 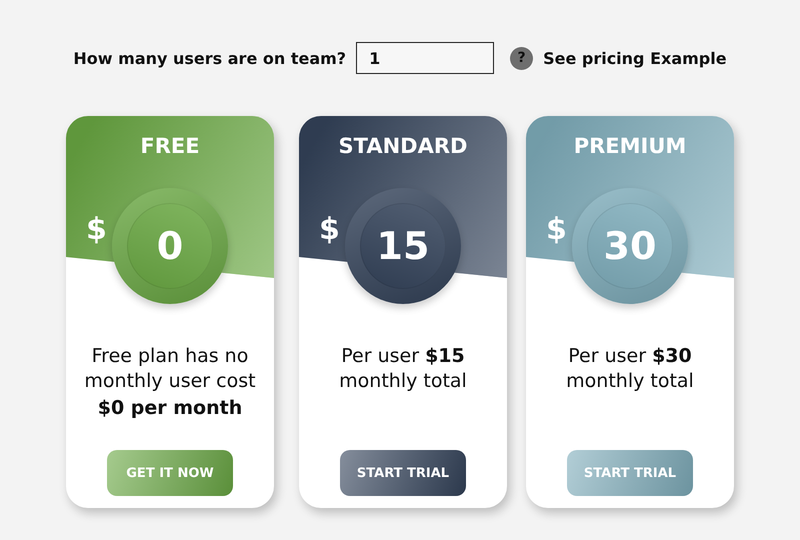 What do you see at coordinates (635, 58) in the screenshot?
I see `pricing-example-link: See pricing Example` at bounding box center [635, 58].